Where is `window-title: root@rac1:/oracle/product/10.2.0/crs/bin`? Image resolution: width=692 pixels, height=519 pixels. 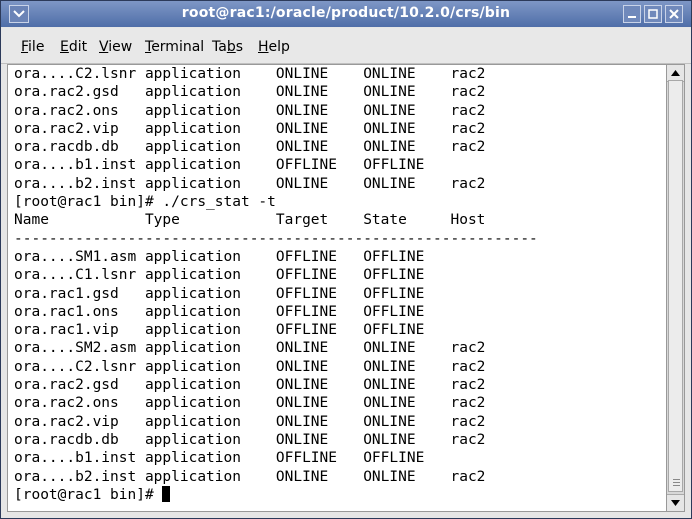
window-title: root@rac1:/oracle/product/10.2.0/crs/bin is located at coordinates (346, 13).